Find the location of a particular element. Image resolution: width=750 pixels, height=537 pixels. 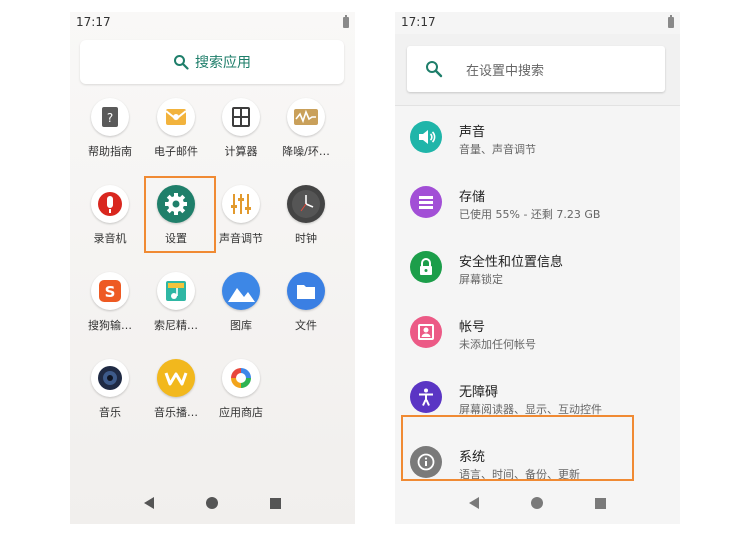

storage-icon is located at coordinates (426, 202).